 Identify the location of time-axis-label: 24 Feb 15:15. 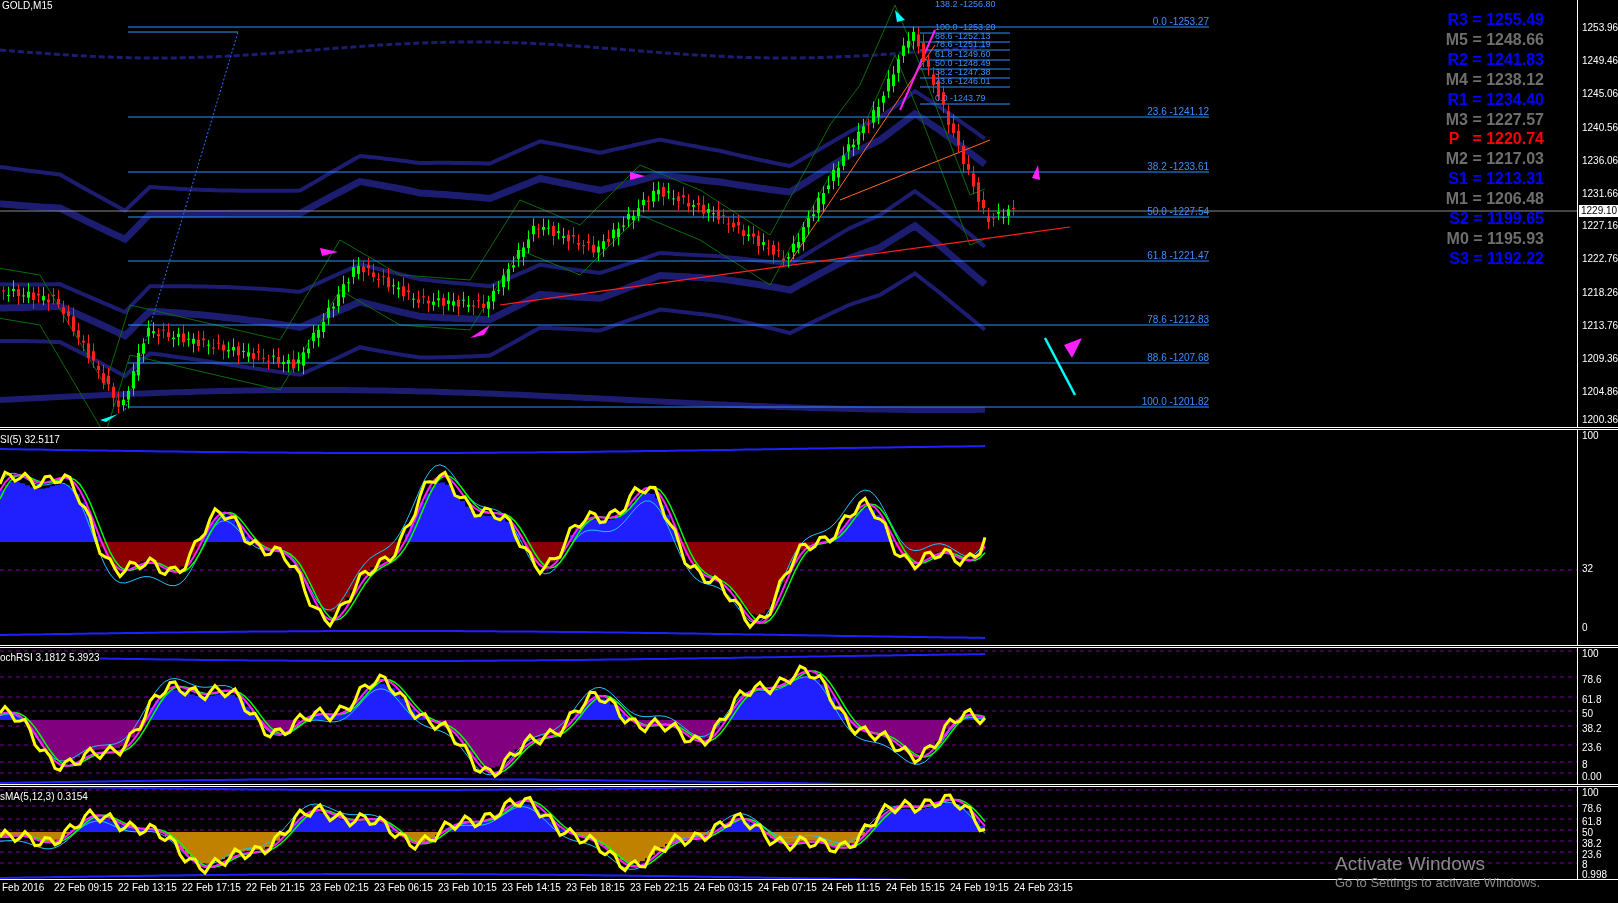
(915, 887).